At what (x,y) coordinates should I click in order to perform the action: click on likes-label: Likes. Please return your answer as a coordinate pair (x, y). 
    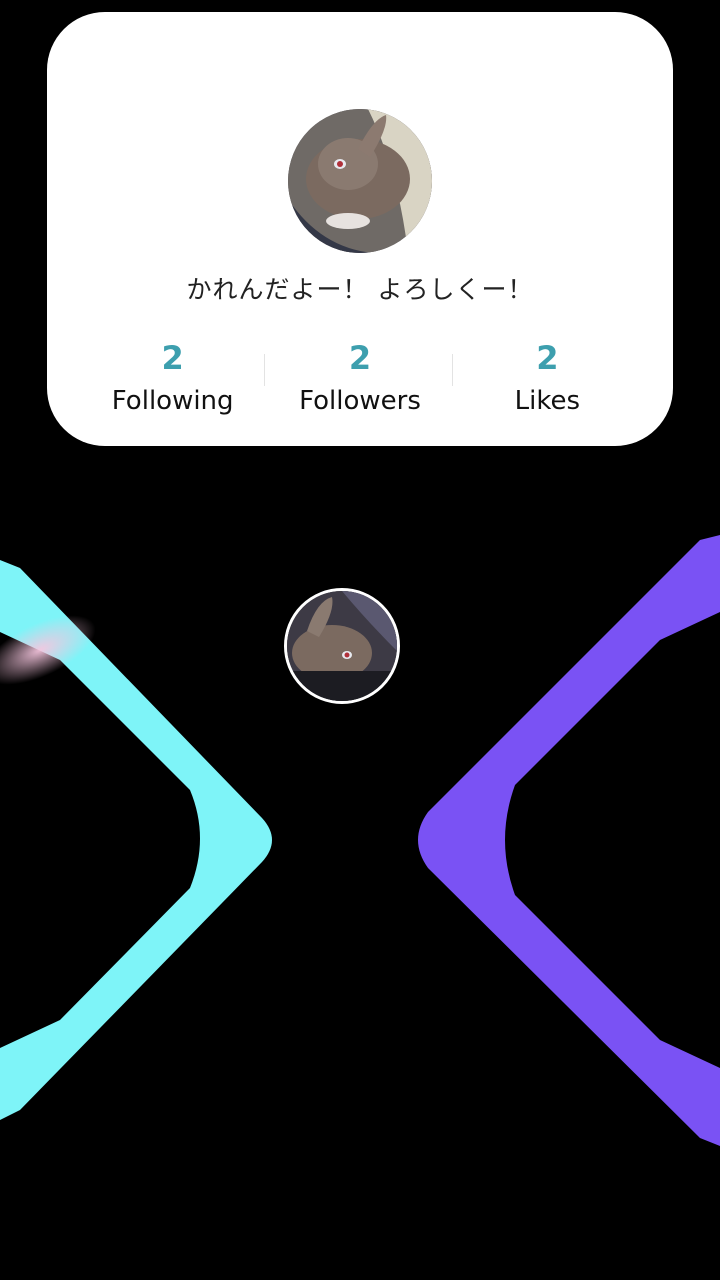
    Looking at the image, I should click on (547, 401).